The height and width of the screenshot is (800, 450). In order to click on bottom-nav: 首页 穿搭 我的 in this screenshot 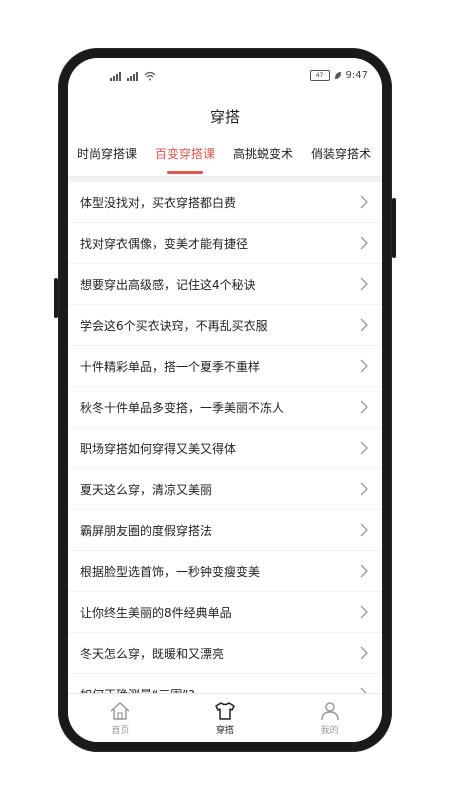, I will do `click(225, 717)`.